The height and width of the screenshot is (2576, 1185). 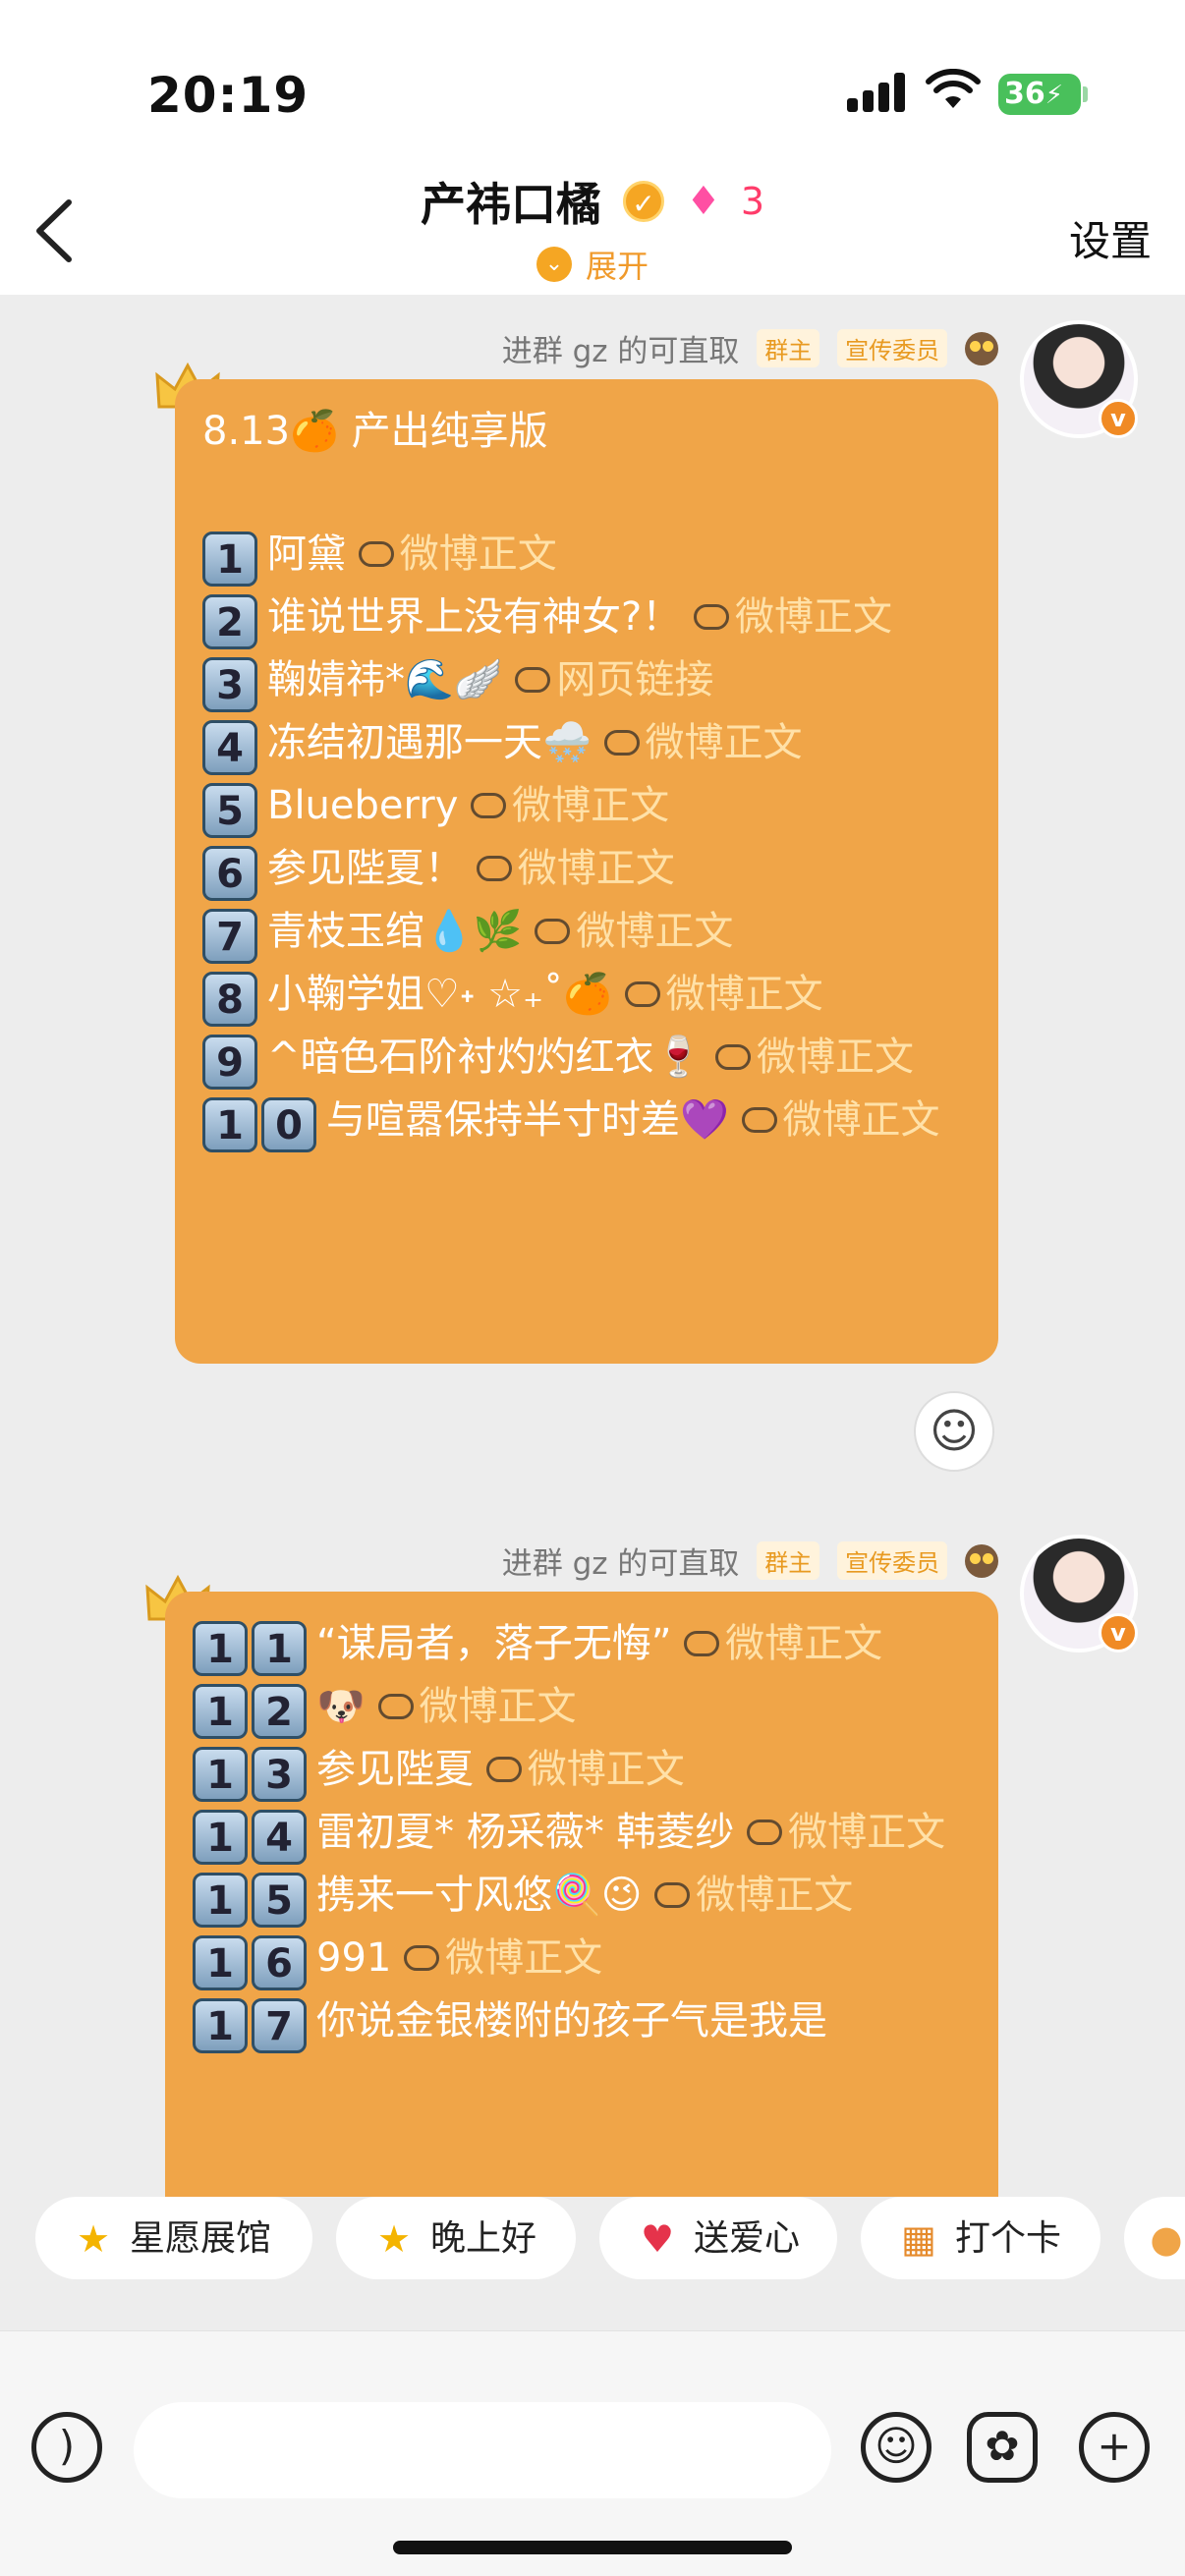 What do you see at coordinates (1111, 238) in the screenshot?
I see `settings-button: 设置` at bounding box center [1111, 238].